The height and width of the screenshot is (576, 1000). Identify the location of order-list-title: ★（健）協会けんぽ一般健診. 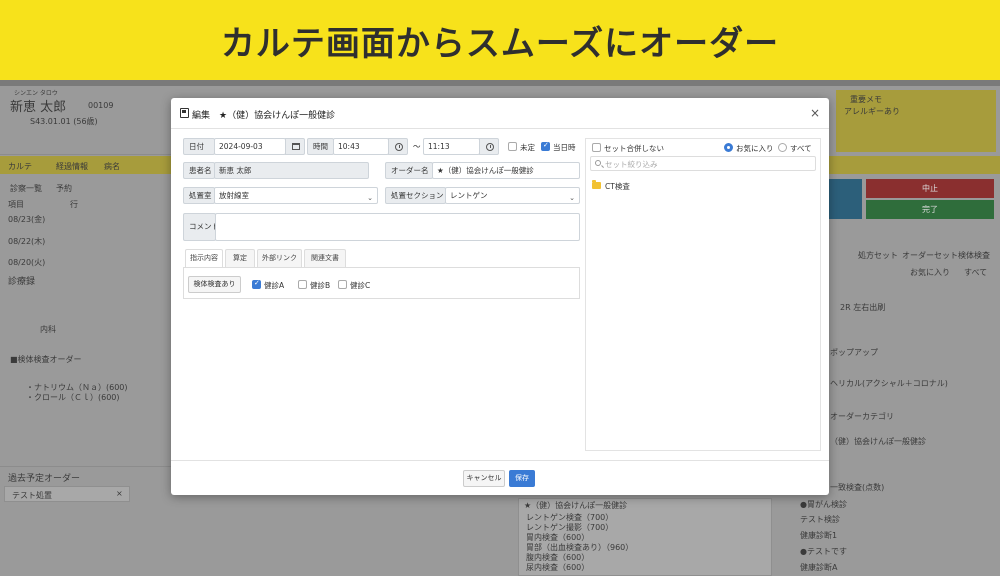
(576, 505).